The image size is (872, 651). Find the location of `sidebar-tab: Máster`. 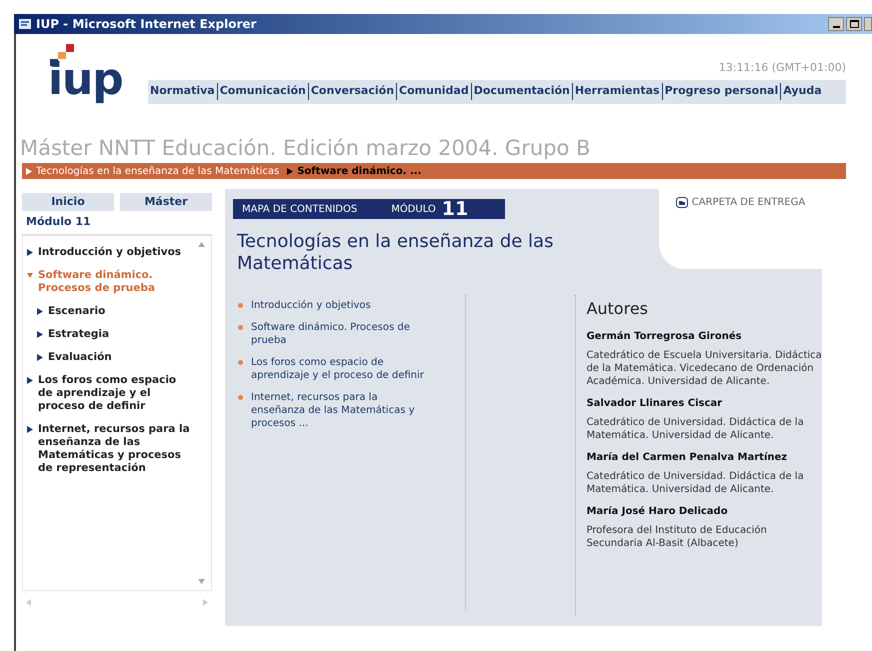

sidebar-tab: Máster is located at coordinates (166, 202).